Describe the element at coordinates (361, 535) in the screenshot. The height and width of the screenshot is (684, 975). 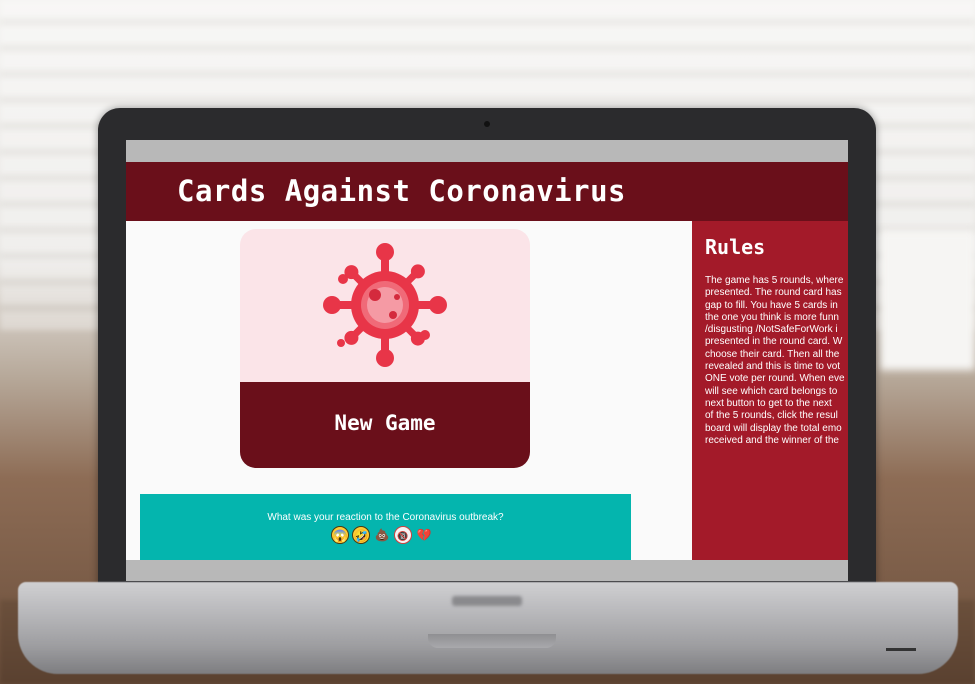
I see `laughing-emoji-button: 🤣` at that location.